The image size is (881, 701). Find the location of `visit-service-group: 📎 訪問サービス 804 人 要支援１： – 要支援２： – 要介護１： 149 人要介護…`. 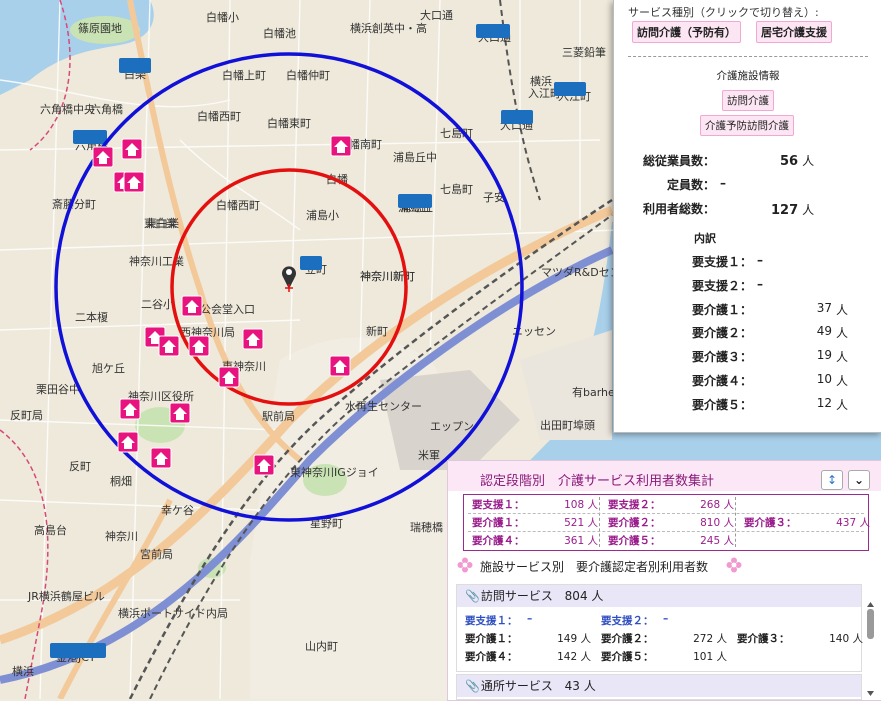

visit-service-group: 📎 訪問サービス 804 人 要支援１： – 要支援２： – 要介護１： 149 人要介護… is located at coordinates (659, 628).